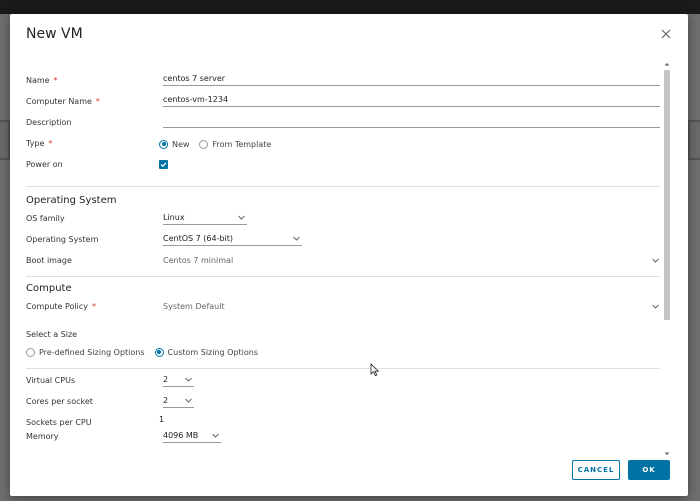  Describe the element at coordinates (192, 436) in the screenshot. I see `memory-select: 4096 MB` at that location.